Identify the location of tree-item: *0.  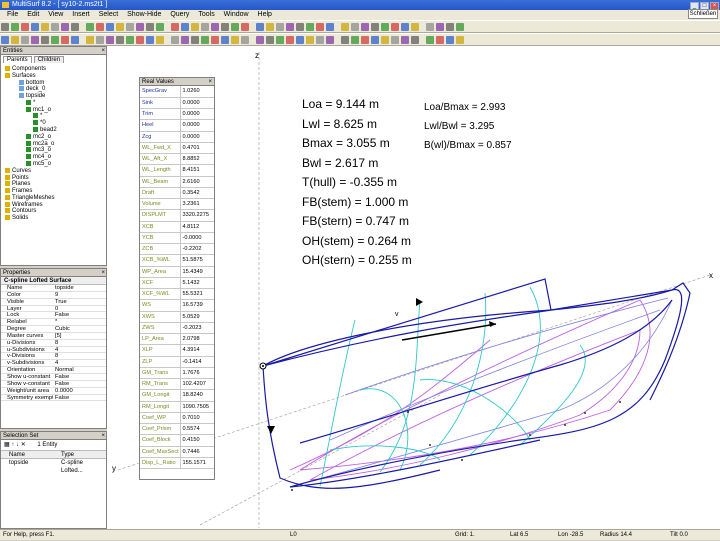
(55, 123).